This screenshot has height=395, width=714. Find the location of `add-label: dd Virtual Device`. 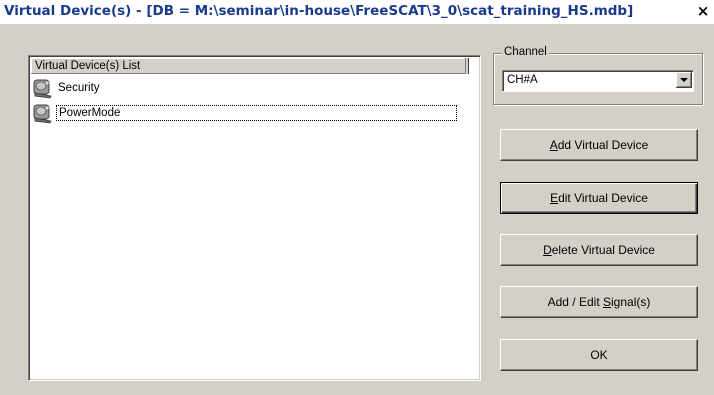

add-label: dd Virtual Device is located at coordinates (603, 145).